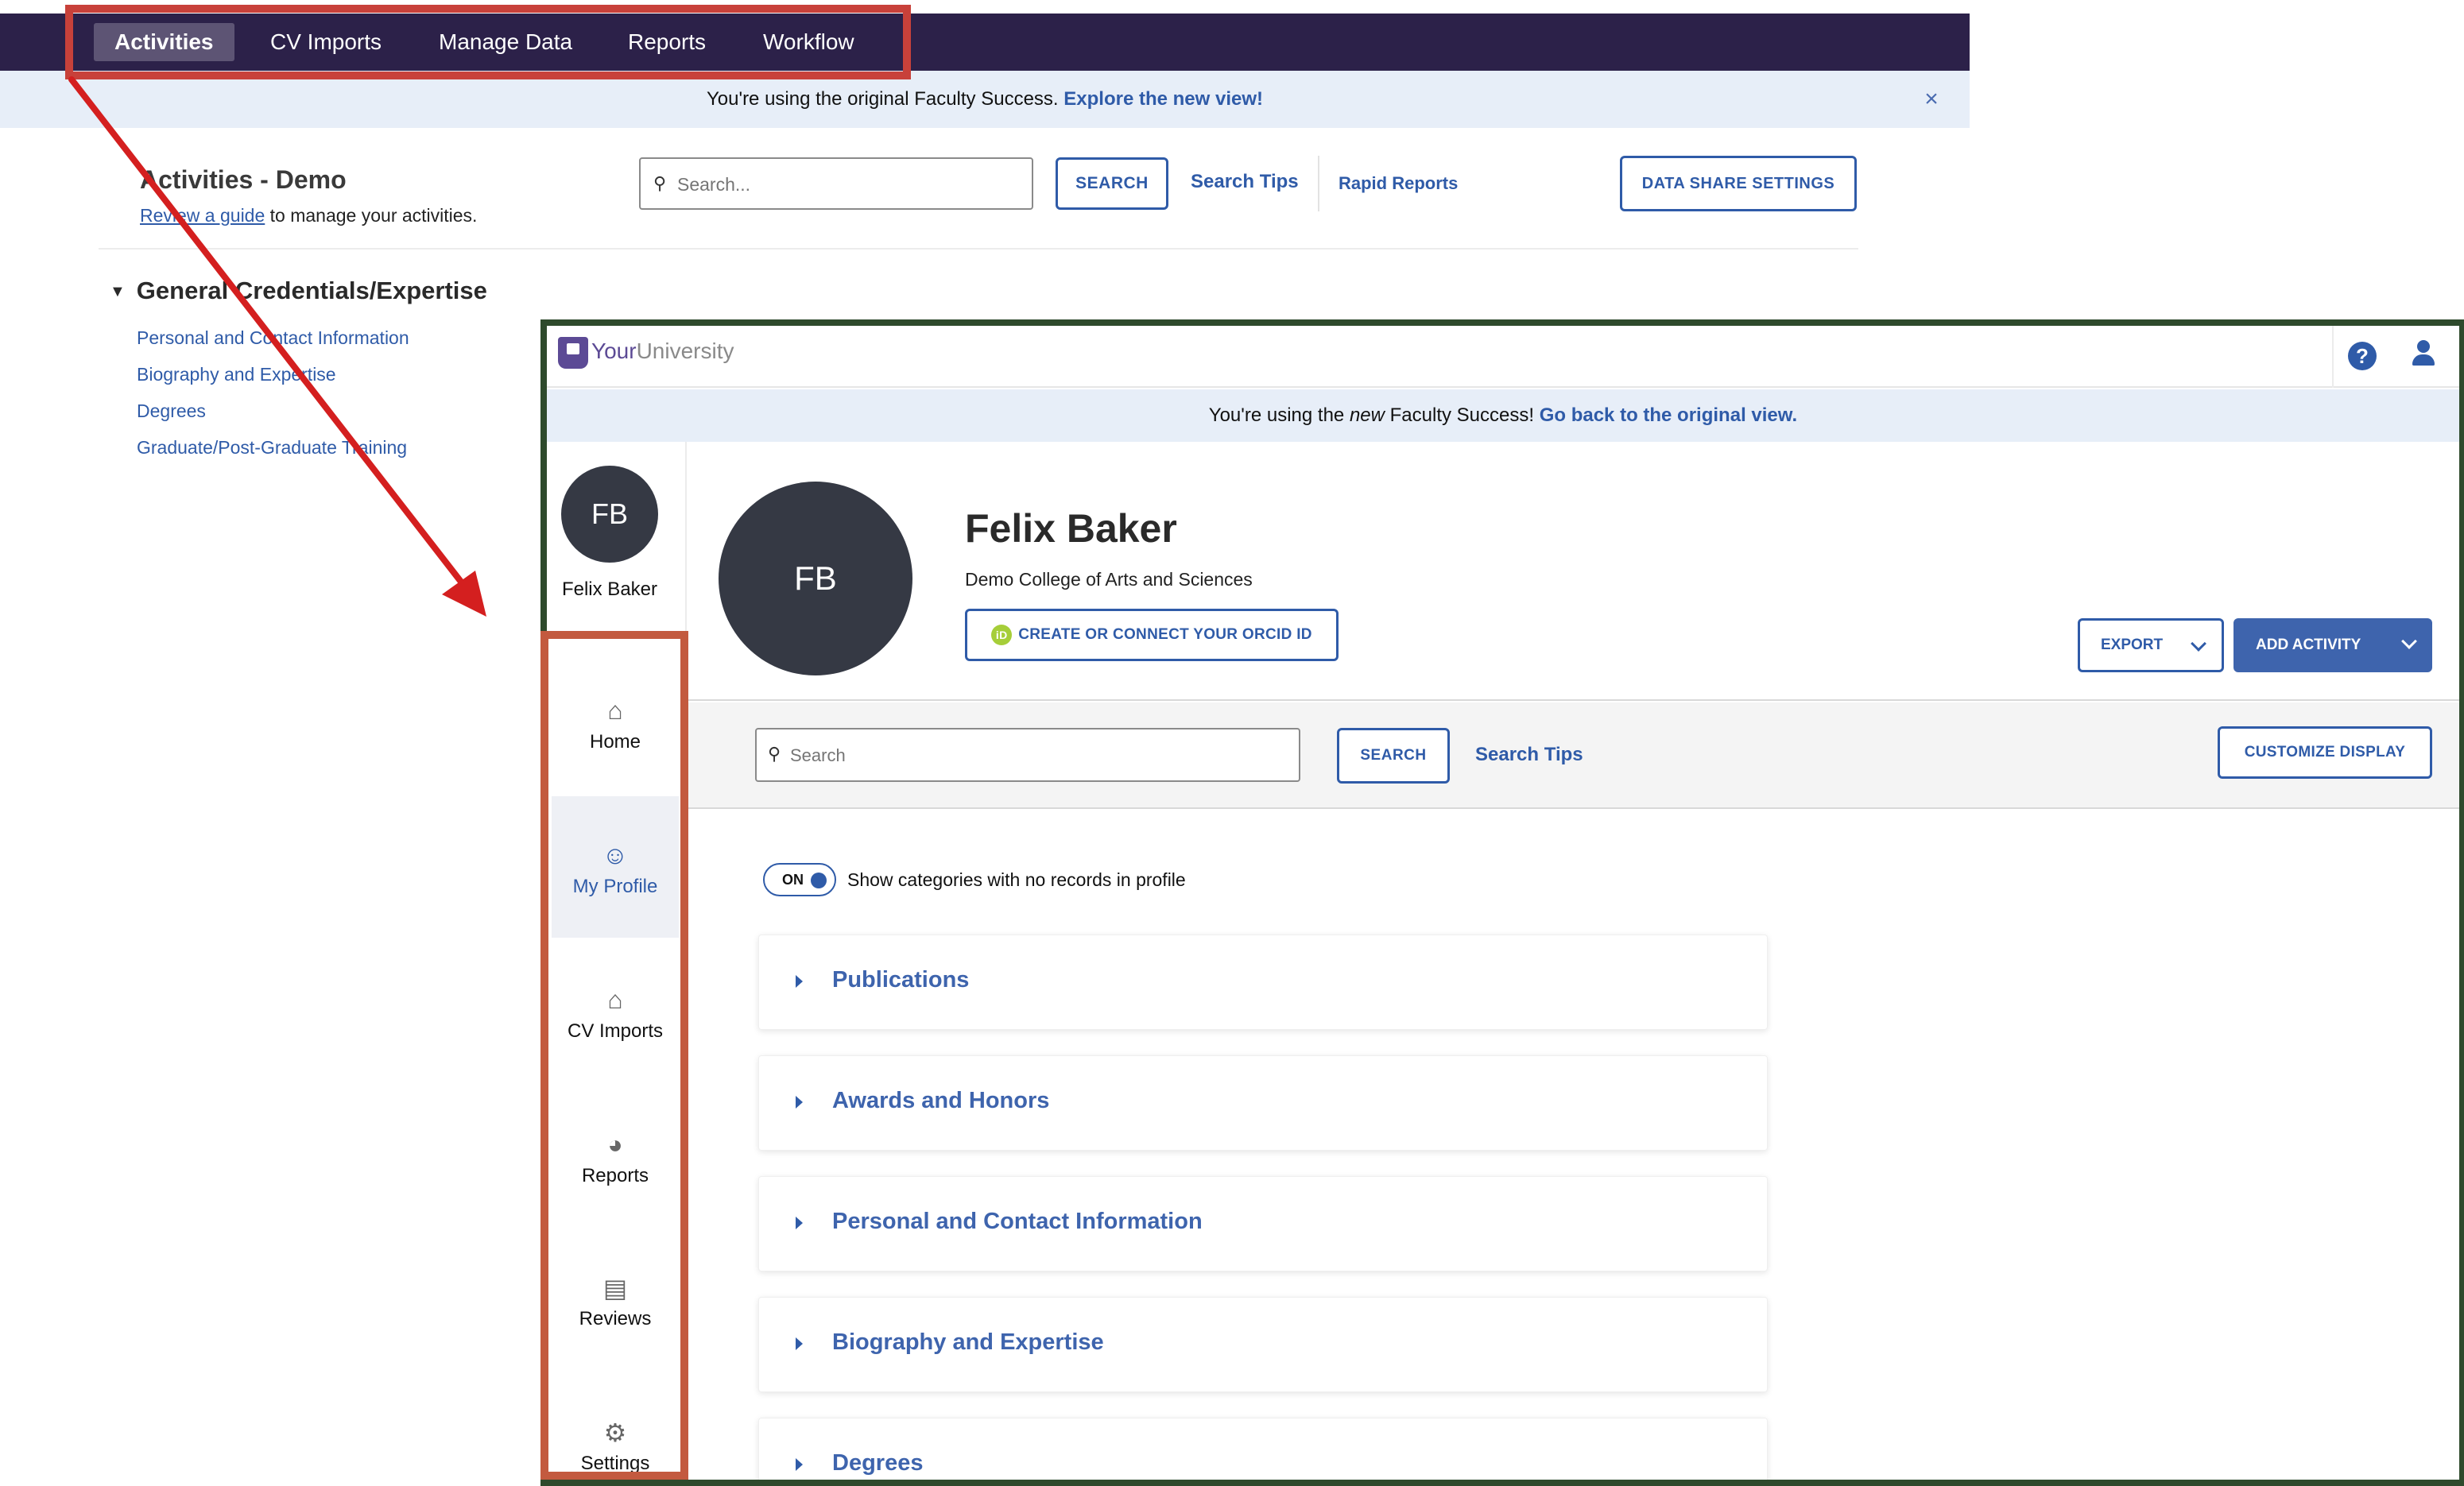  I want to click on add-activity-label: ADD ACTIVITY, so click(2308, 645).